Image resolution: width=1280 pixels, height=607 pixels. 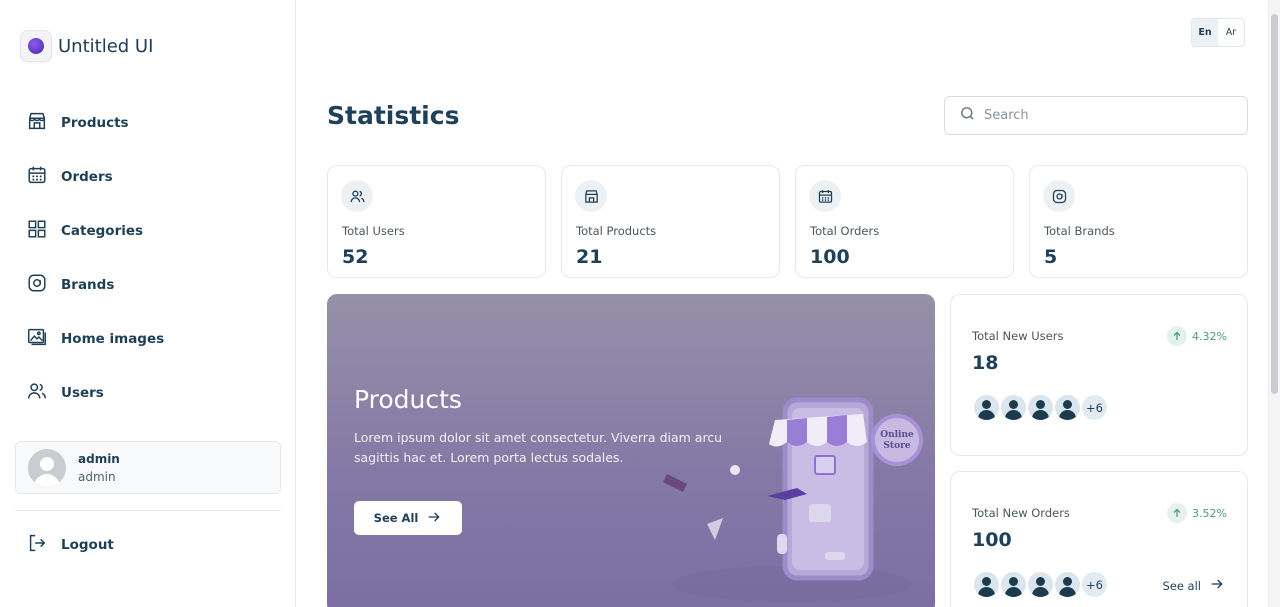 I want to click on see-all-button: See All, so click(x=408, y=518).